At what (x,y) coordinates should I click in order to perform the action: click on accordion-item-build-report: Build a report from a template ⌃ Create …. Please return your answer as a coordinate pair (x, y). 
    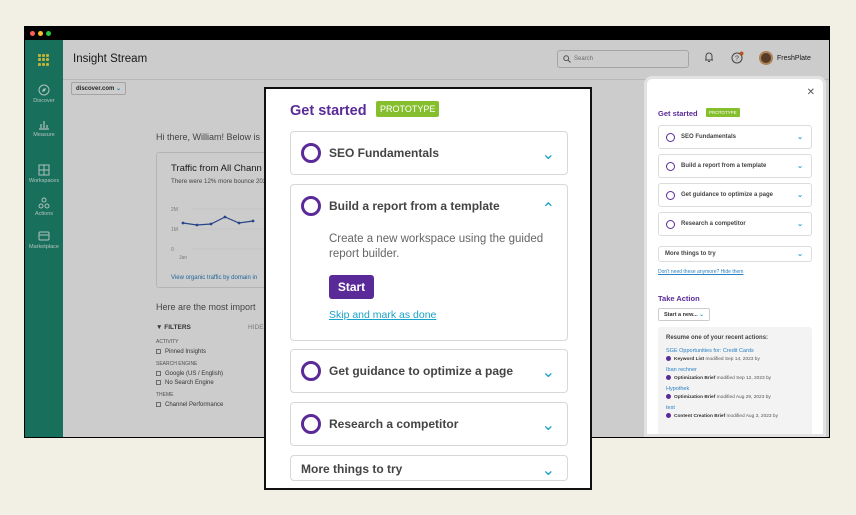
    Looking at the image, I should click on (429, 262).